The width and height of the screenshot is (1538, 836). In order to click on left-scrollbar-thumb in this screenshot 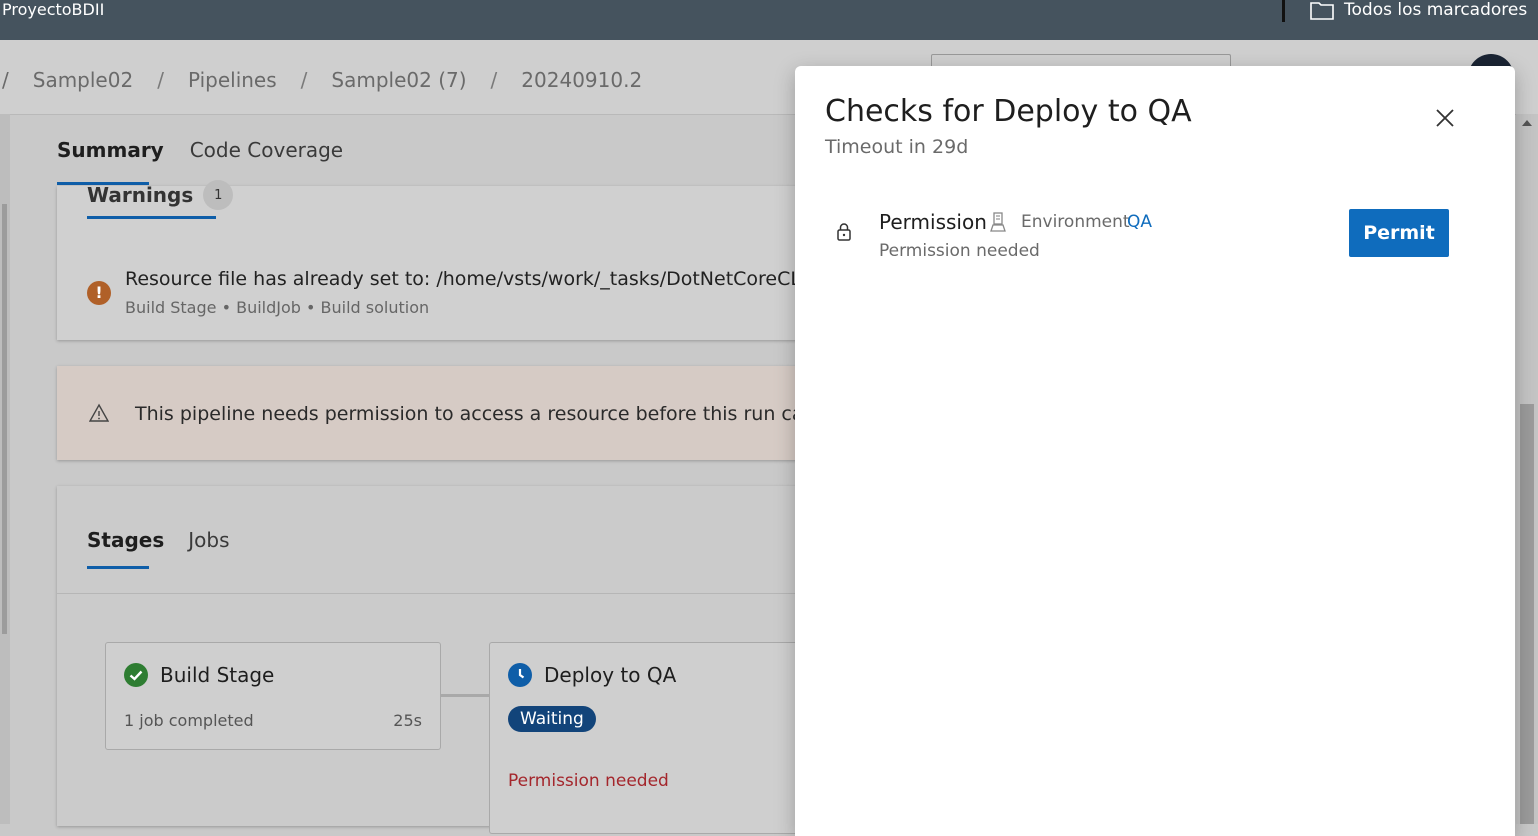, I will do `click(4, 419)`.